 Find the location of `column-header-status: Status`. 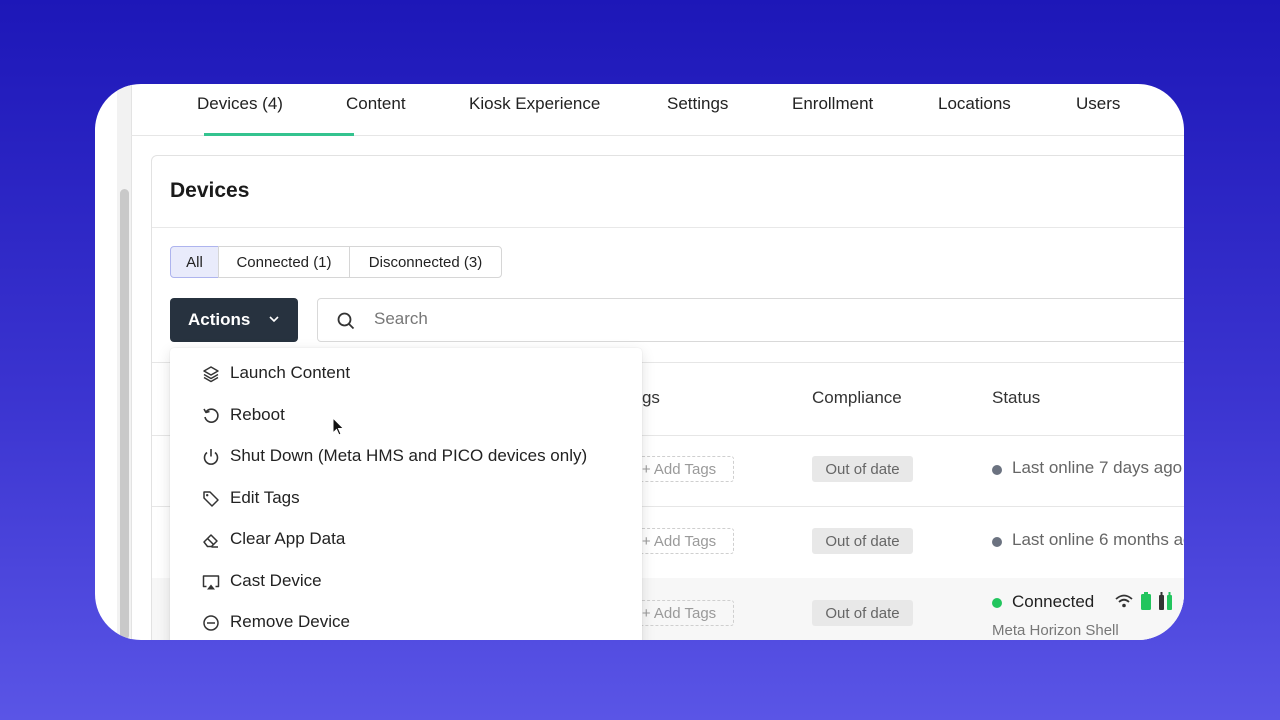

column-header-status: Status is located at coordinates (1016, 398).